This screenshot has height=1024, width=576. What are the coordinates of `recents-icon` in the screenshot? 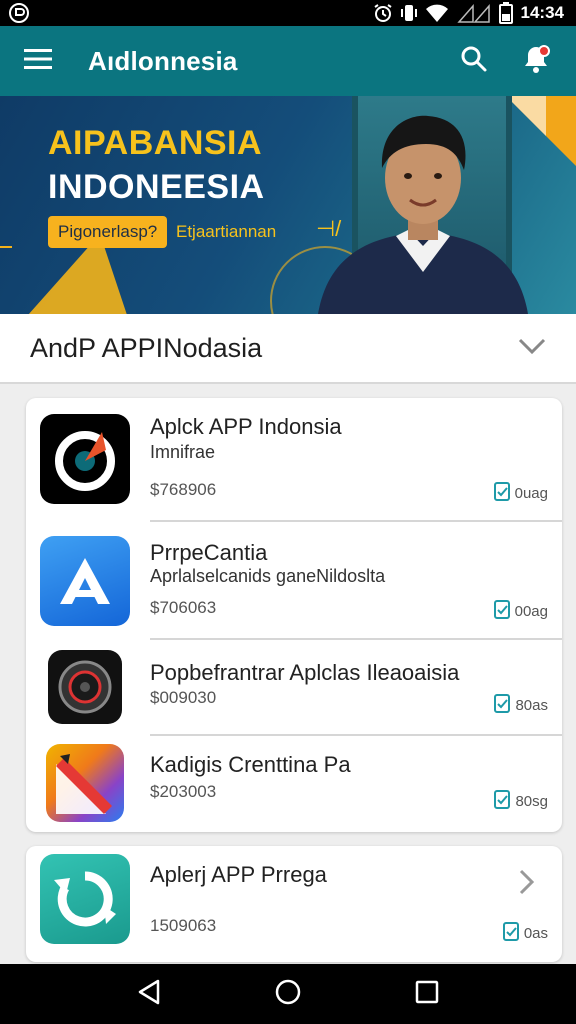 It's located at (427, 994).